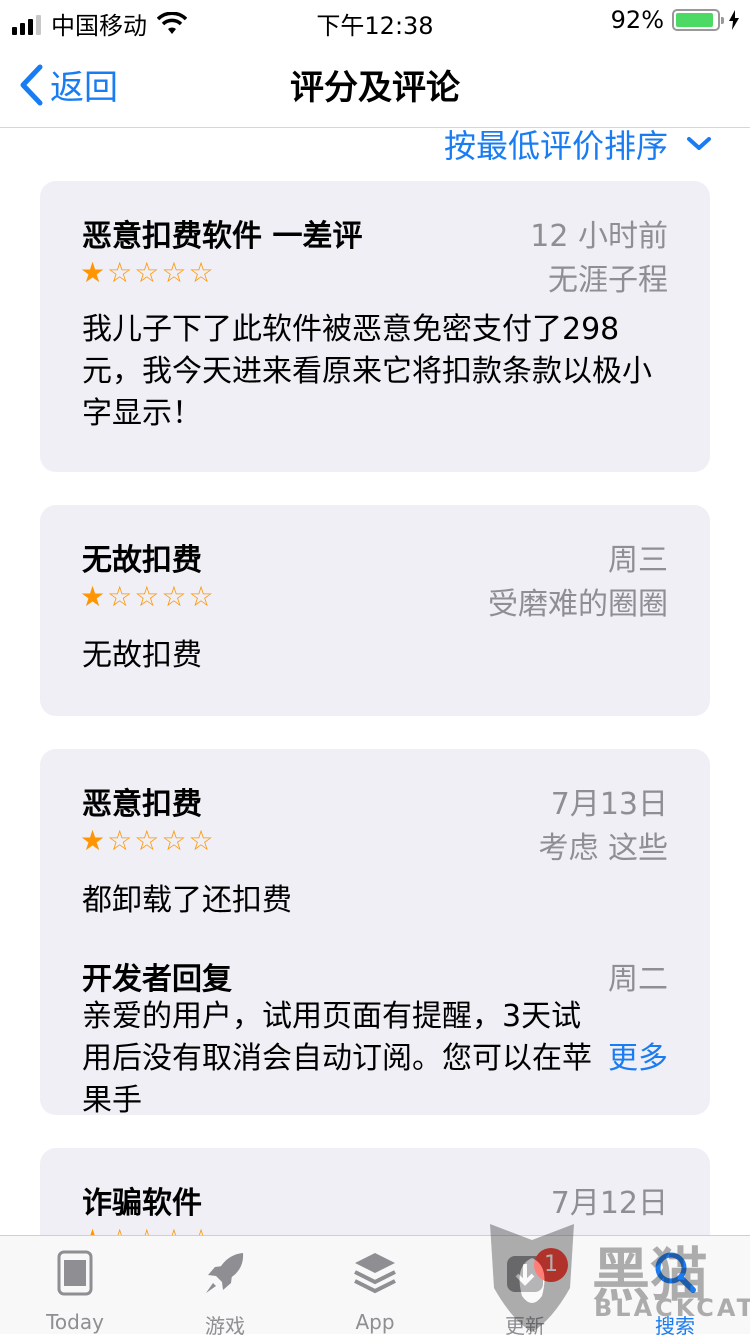  I want to click on review-body: 无故扣费, so click(142, 655).